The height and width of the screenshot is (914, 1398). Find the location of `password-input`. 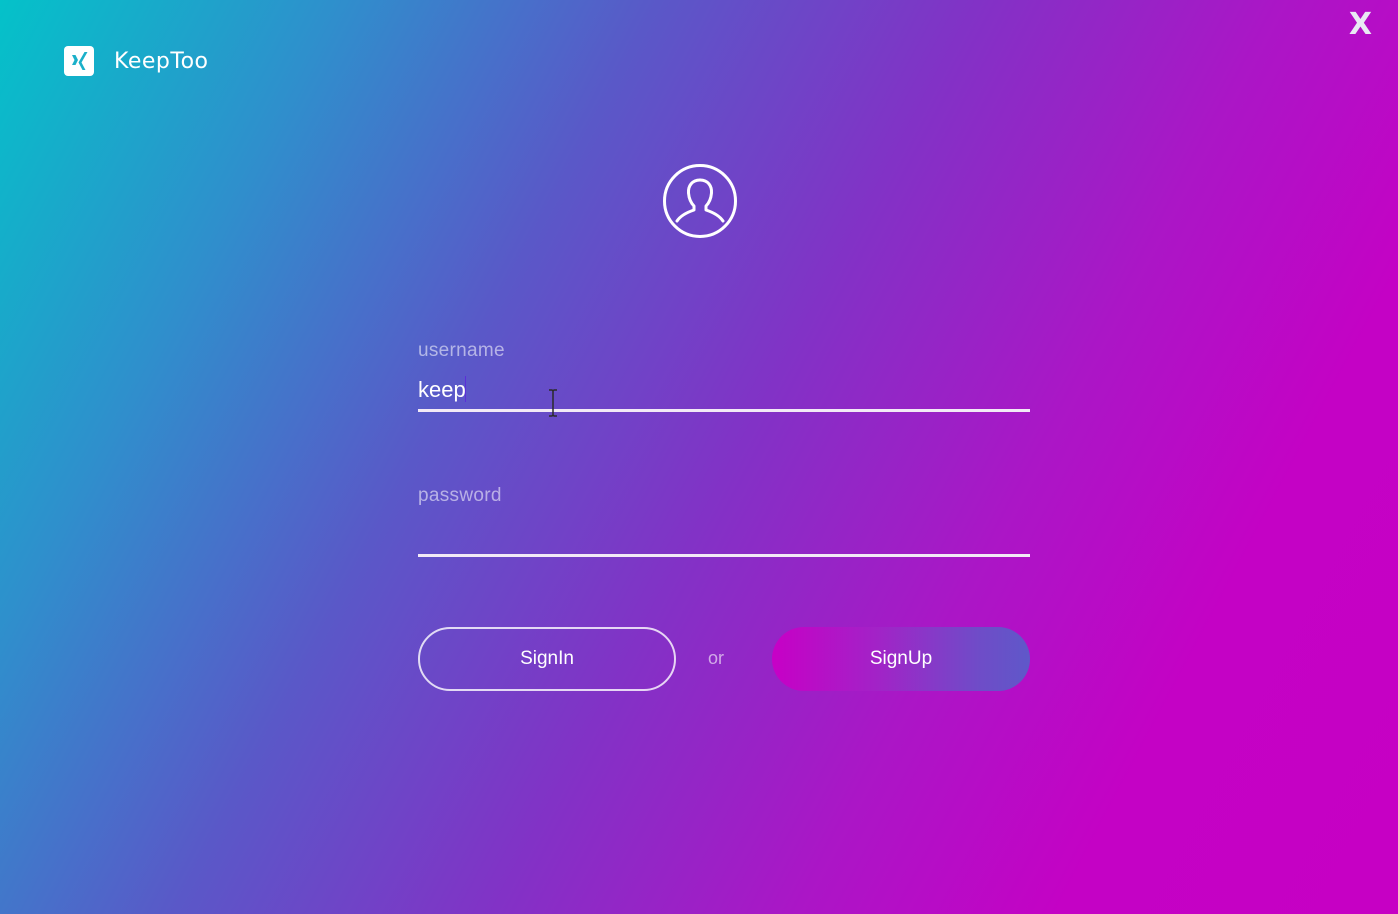

password-input is located at coordinates (724, 537).